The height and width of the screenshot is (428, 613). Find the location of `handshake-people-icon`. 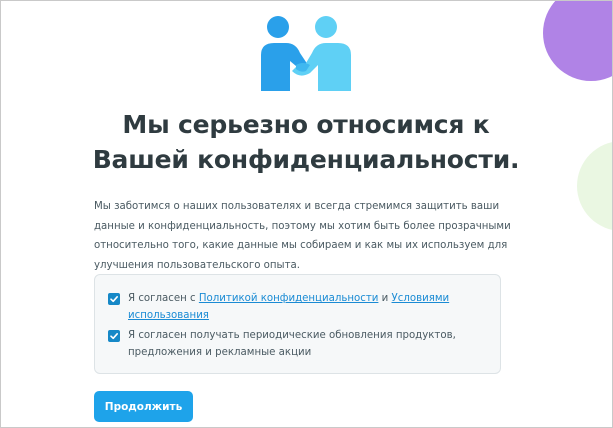

handshake-people-icon is located at coordinates (306, 53).